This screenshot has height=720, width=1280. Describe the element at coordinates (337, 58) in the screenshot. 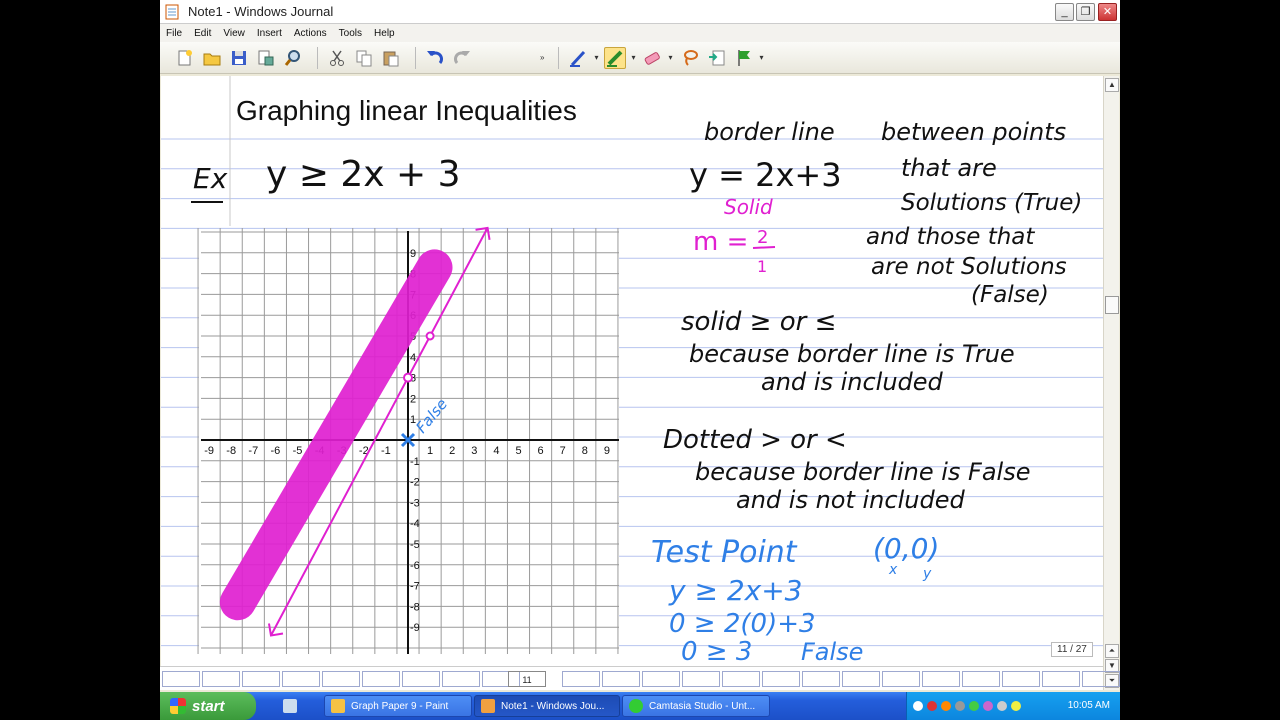

I see `cut-icon` at that location.